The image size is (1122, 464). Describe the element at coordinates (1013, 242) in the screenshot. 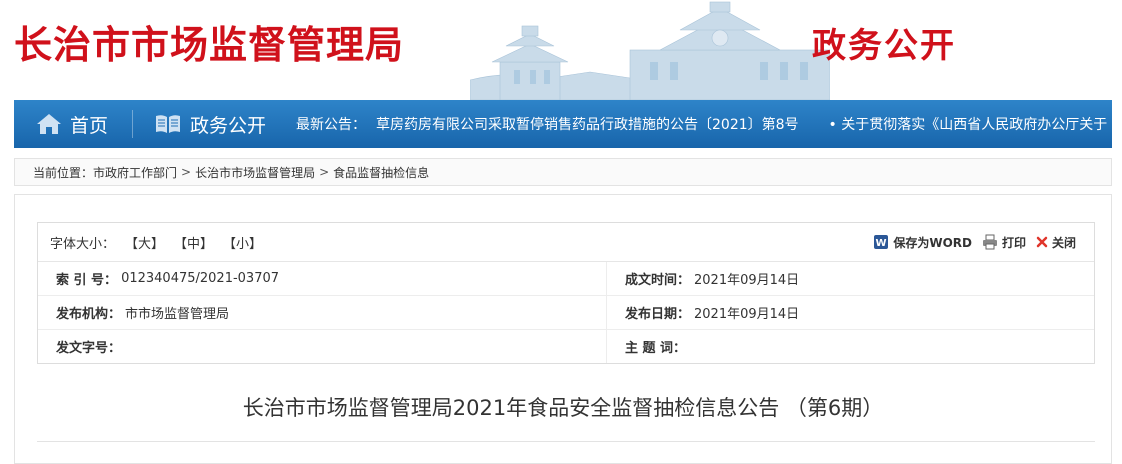

I see `print-label: 打印` at that location.